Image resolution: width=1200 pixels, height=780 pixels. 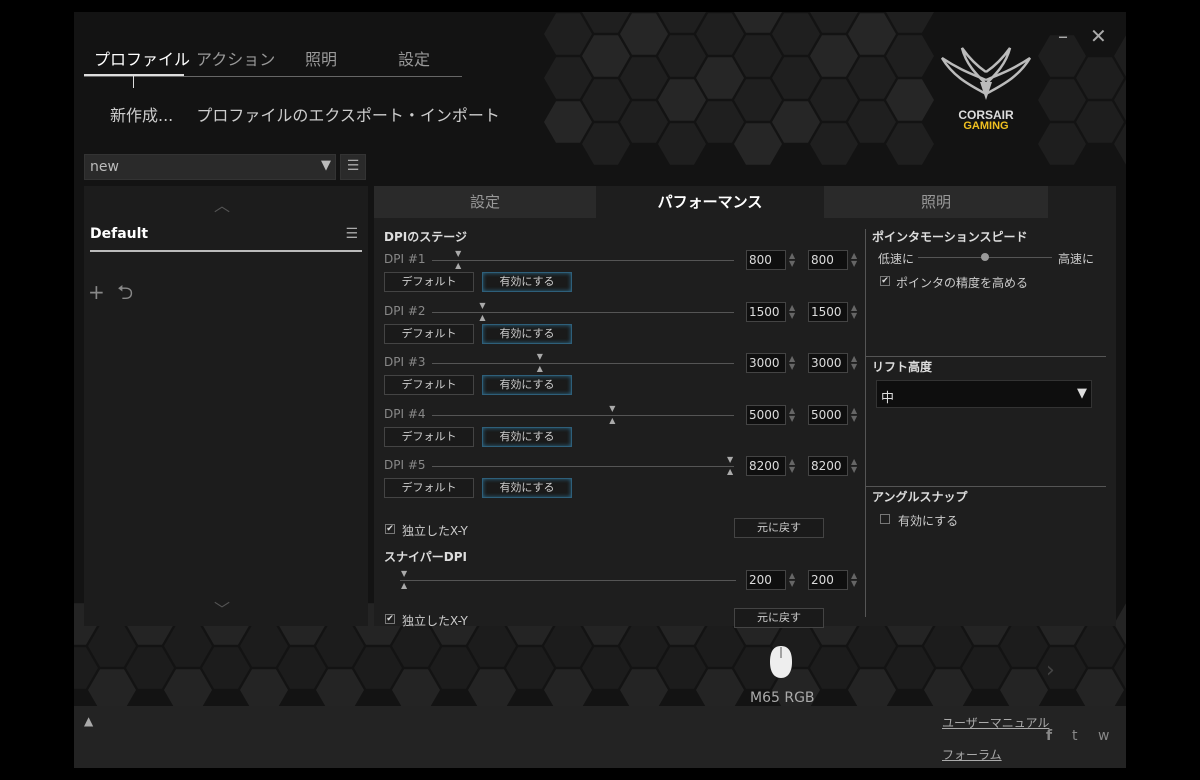 What do you see at coordinates (854, 580) in the screenshot?
I see `sniper-y-spinner: ▲ ▼` at bounding box center [854, 580].